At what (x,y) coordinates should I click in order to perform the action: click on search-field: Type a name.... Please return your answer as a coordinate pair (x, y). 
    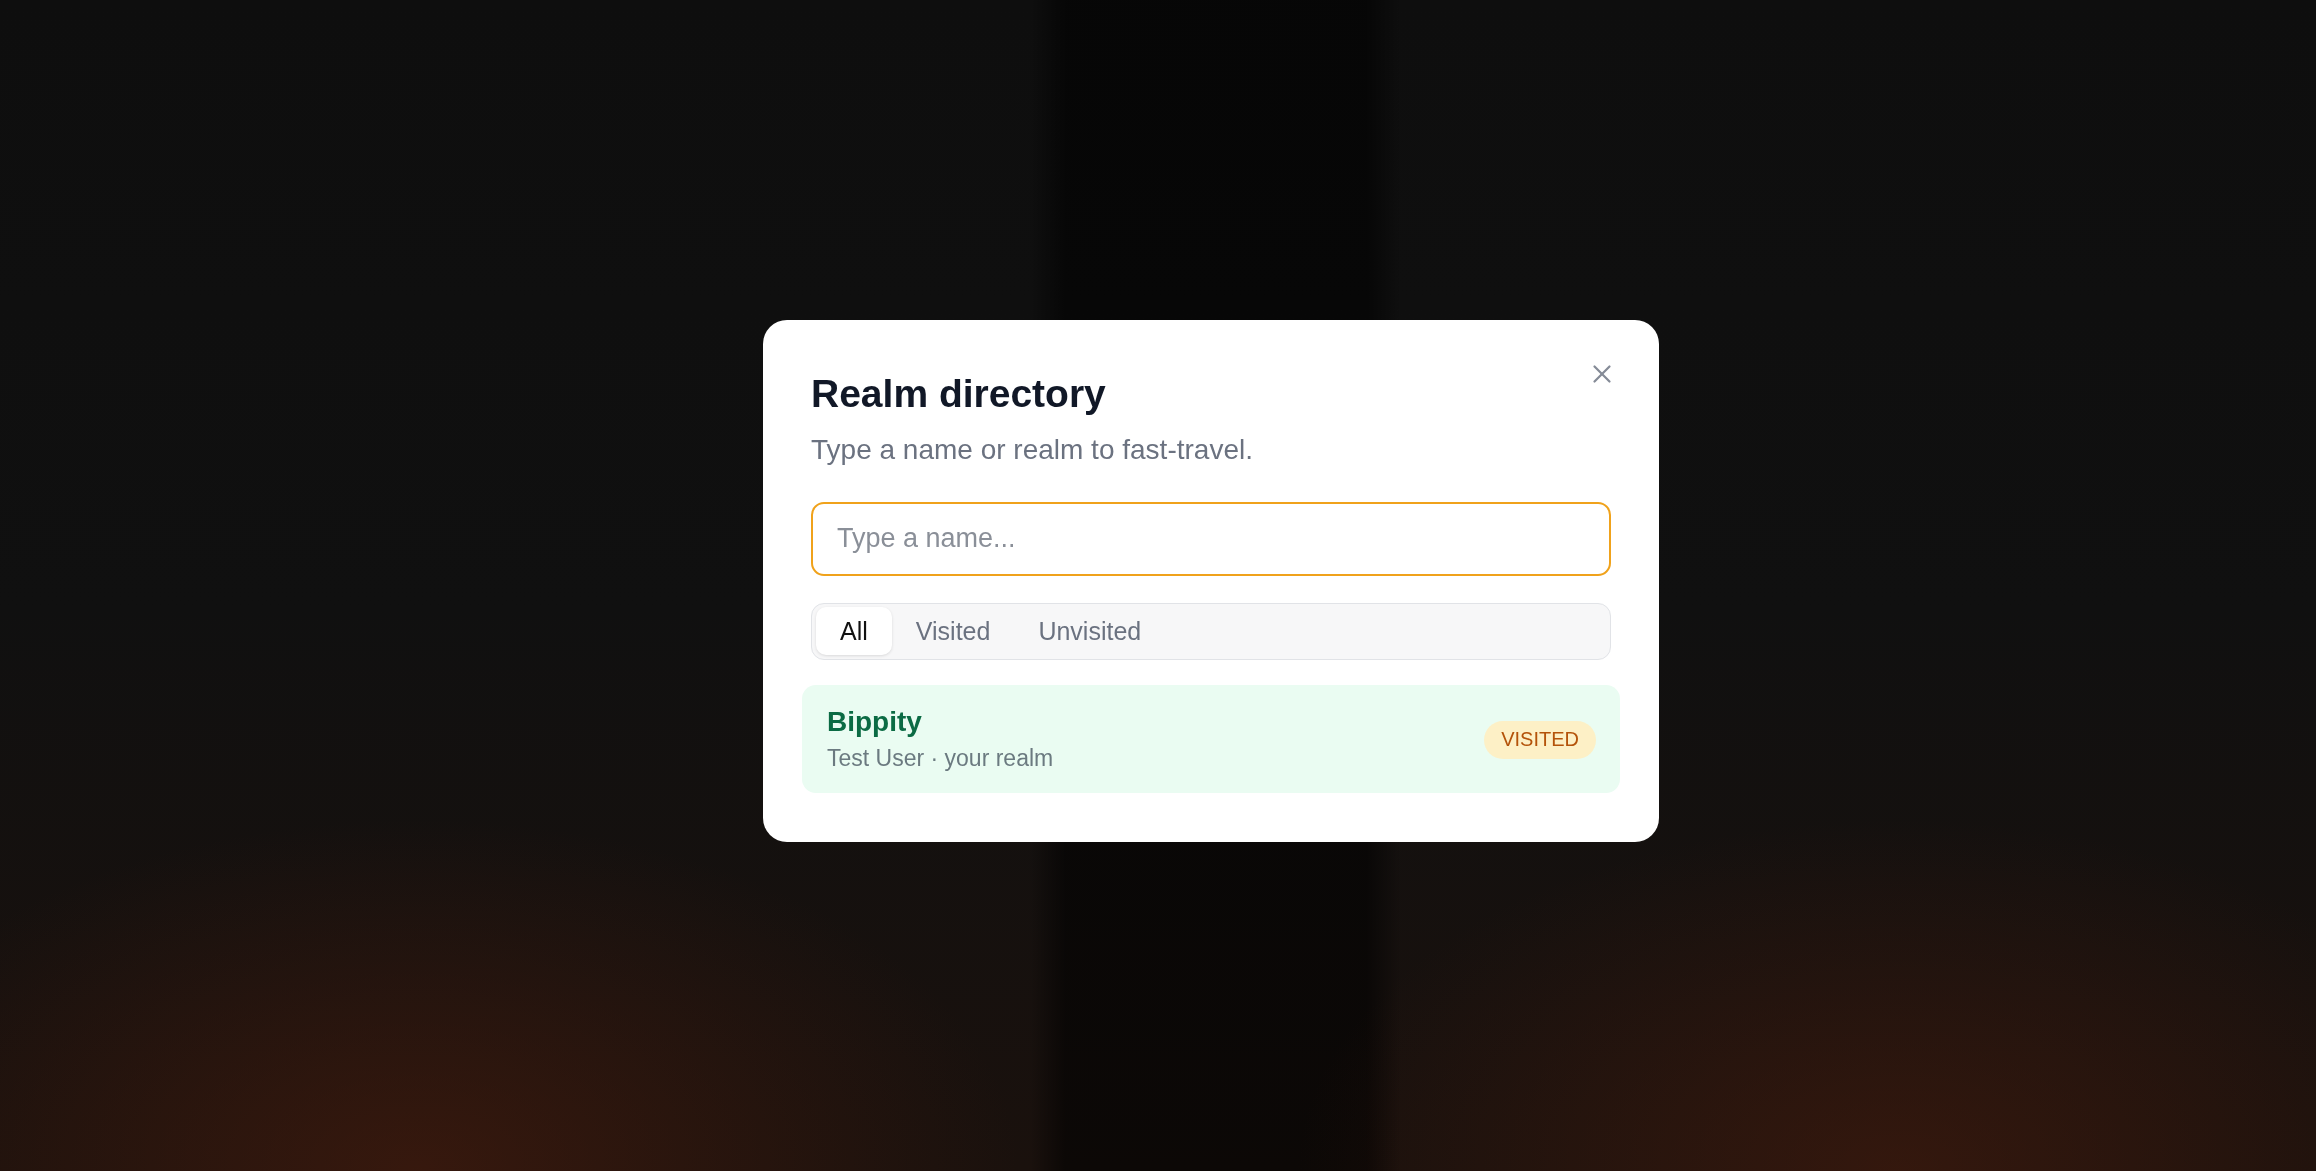
    Looking at the image, I should click on (1211, 538).